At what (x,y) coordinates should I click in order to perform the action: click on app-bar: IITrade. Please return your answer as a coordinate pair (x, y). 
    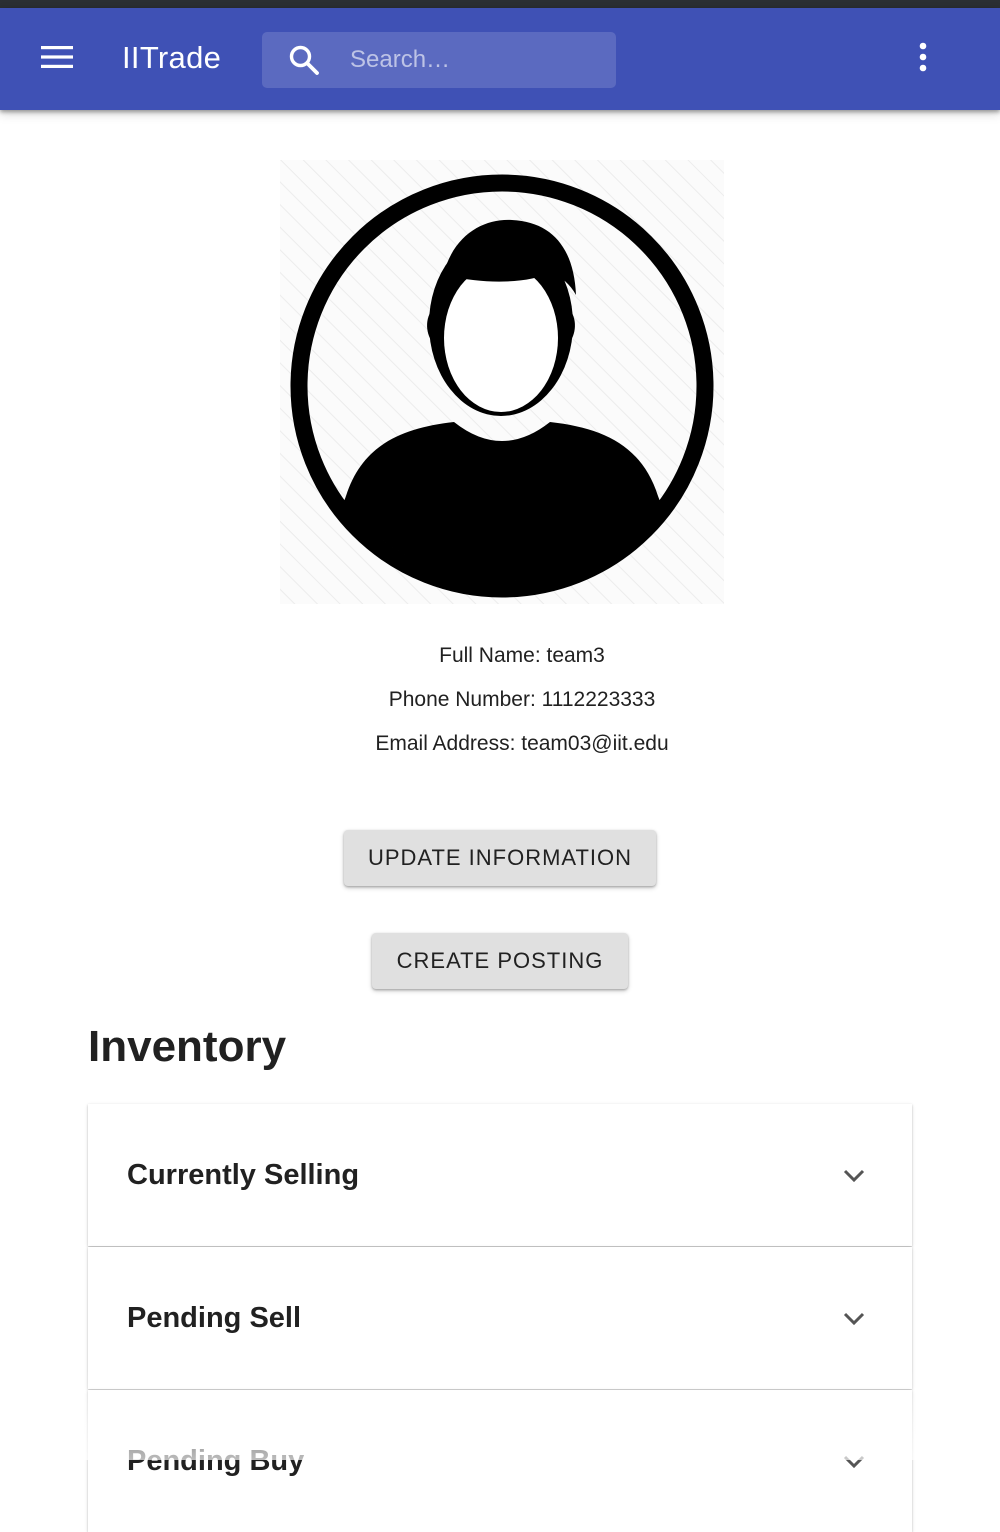
    Looking at the image, I should click on (500, 59).